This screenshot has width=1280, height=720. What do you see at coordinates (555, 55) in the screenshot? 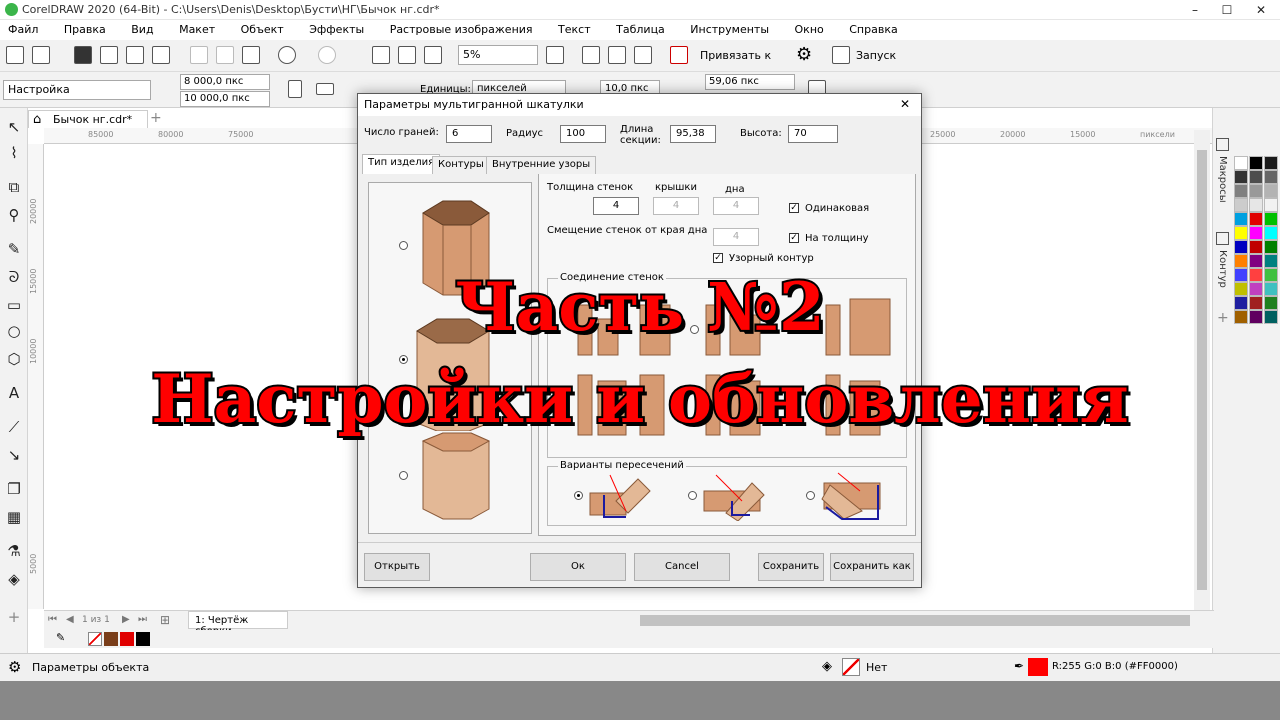
I see `full-screen-icon` at bounding box center [555, 55].